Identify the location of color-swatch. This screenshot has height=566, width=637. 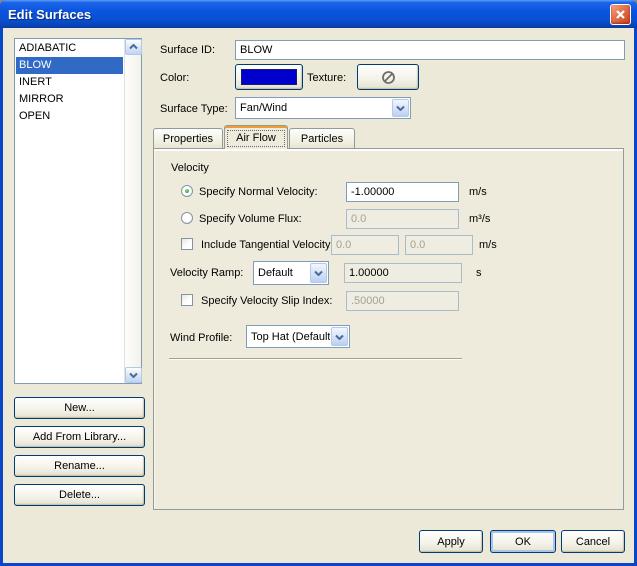
(269, 77).